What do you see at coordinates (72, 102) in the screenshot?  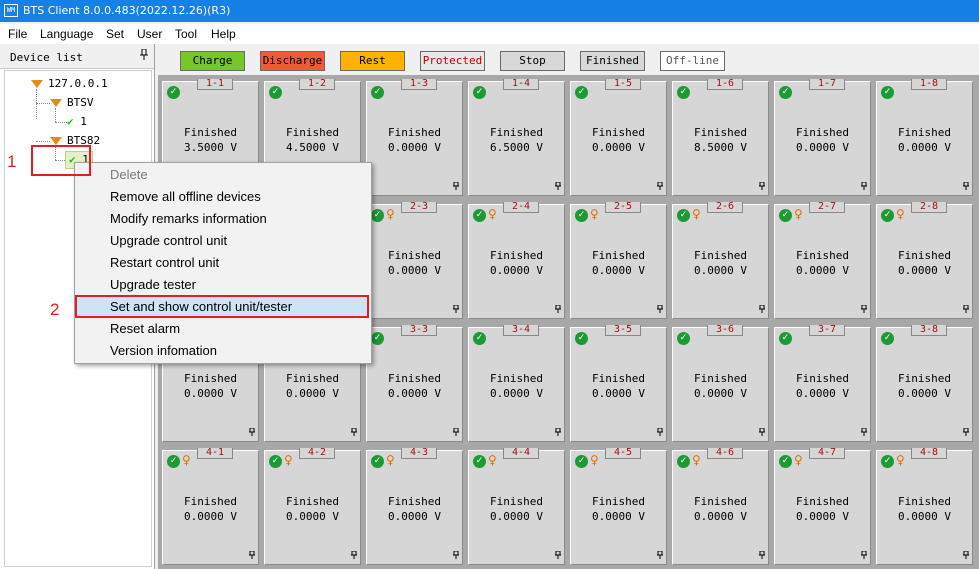 I see `tree-group-btsv: BTSV` at bounding box center [72, 102].